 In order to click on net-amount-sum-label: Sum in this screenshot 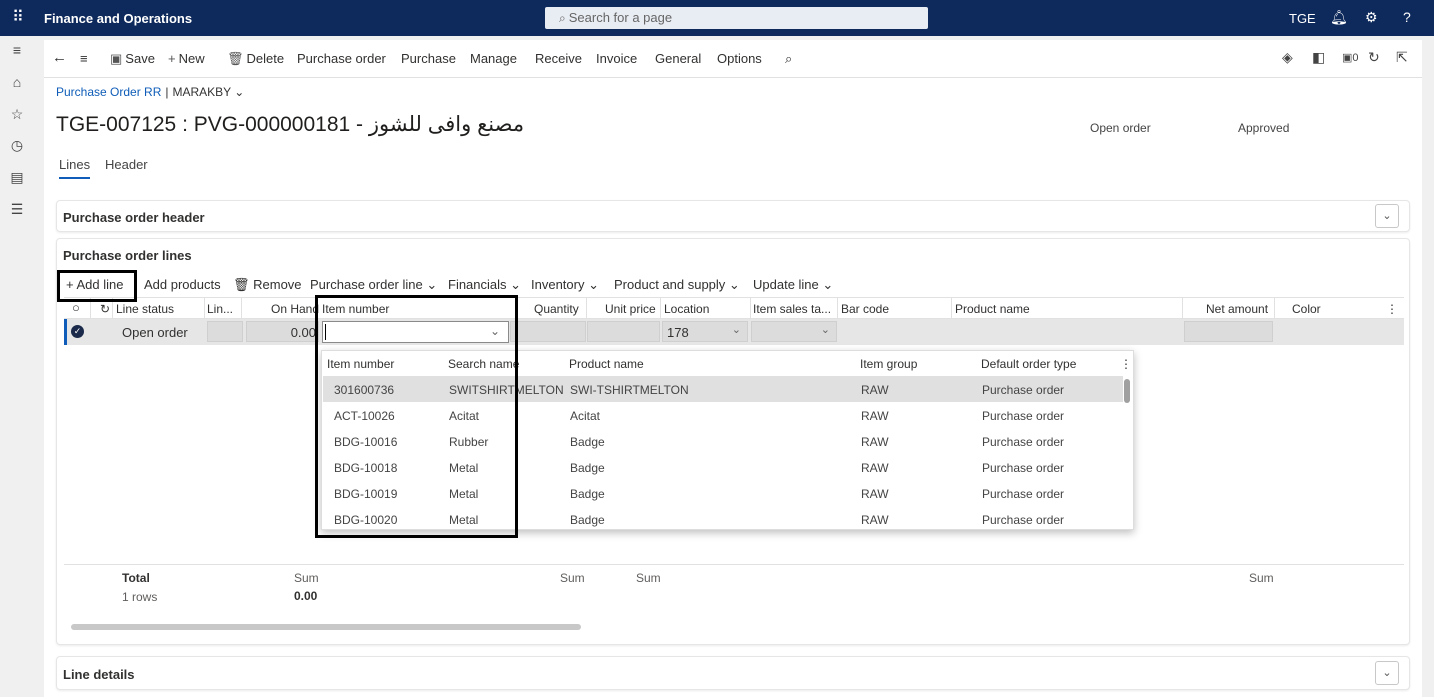, I will do `click(1261, 578)`.